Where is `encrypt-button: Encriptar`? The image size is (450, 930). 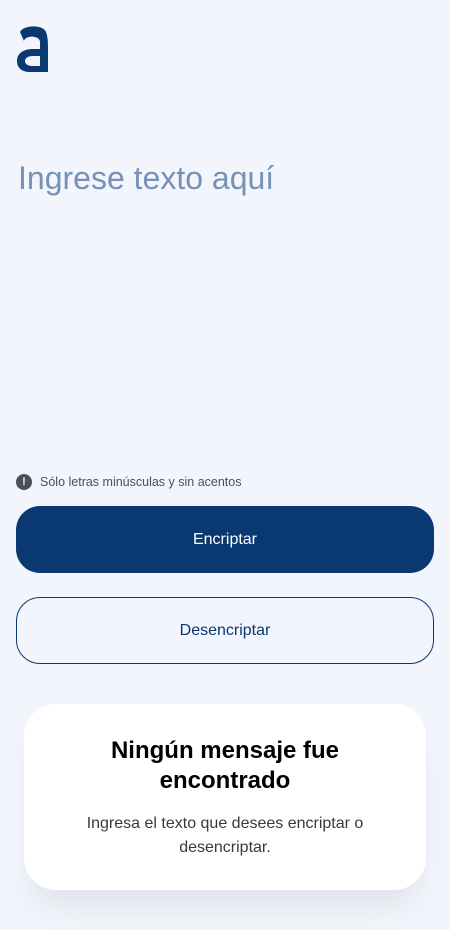 encrypt-button: Encriptar is located at coordinates (225, 539).